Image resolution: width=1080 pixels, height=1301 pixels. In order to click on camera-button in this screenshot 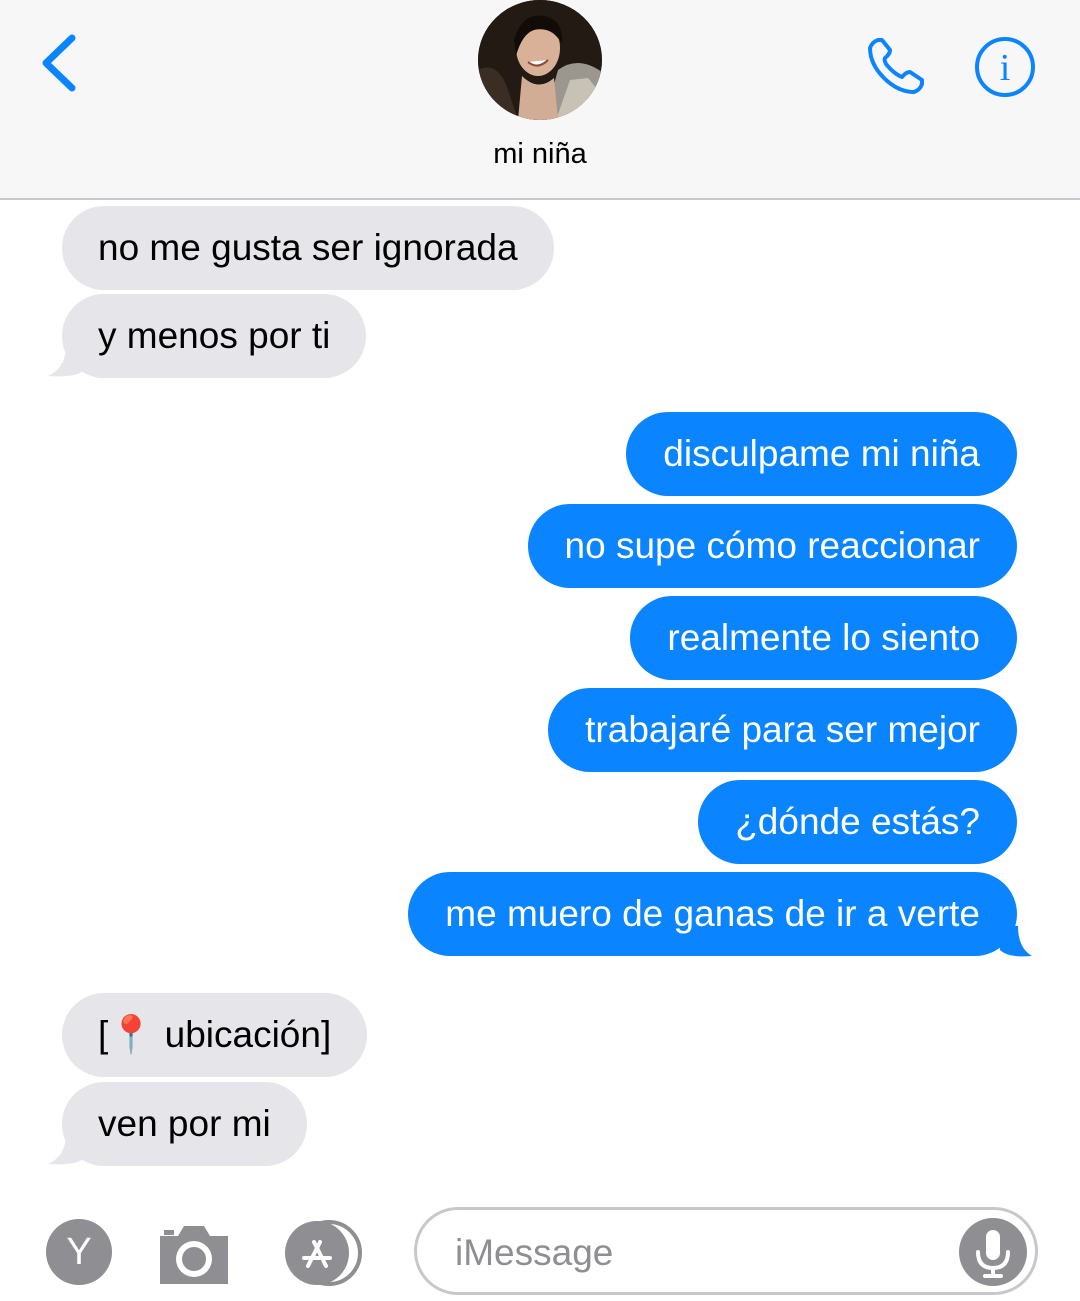, I will do `click(194, 1254)`.